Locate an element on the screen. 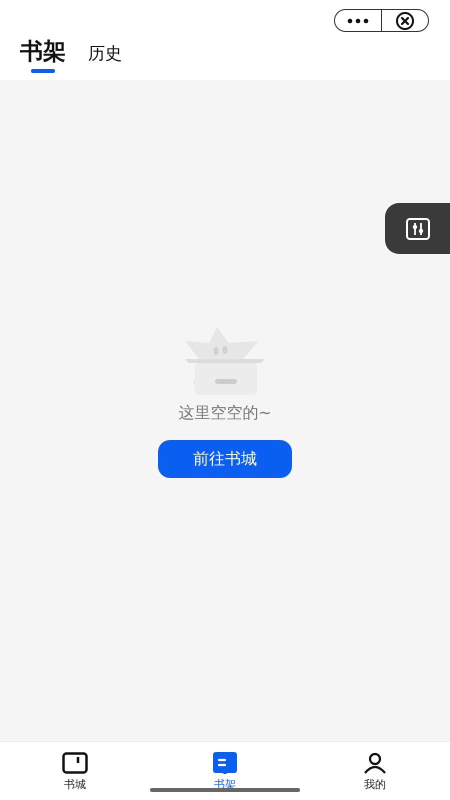 The image size is (450, 800). filter-button is located at coordinates (417, 228).